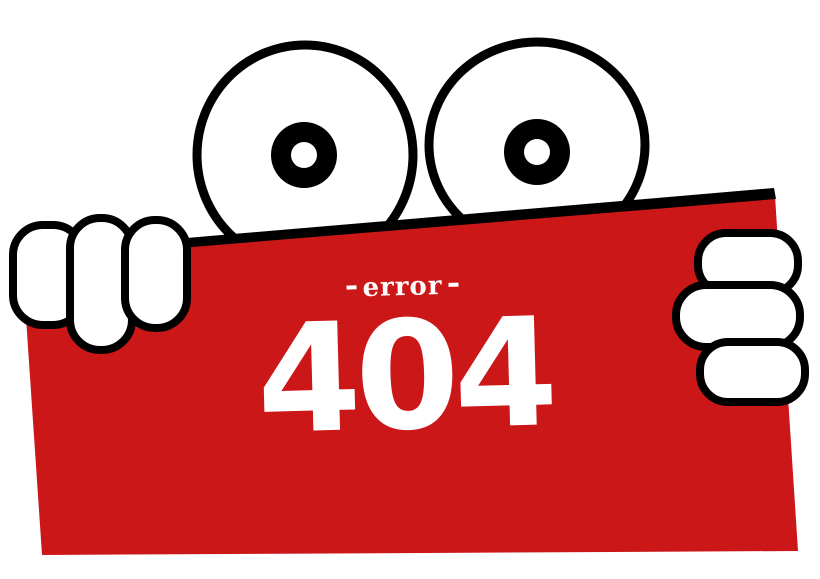 This screenshot has height=579, width=820. What do you see at coordinates (351, 287) in the screenshot?
I see `prefix-dash-shape` at bounding box center [351, 287].